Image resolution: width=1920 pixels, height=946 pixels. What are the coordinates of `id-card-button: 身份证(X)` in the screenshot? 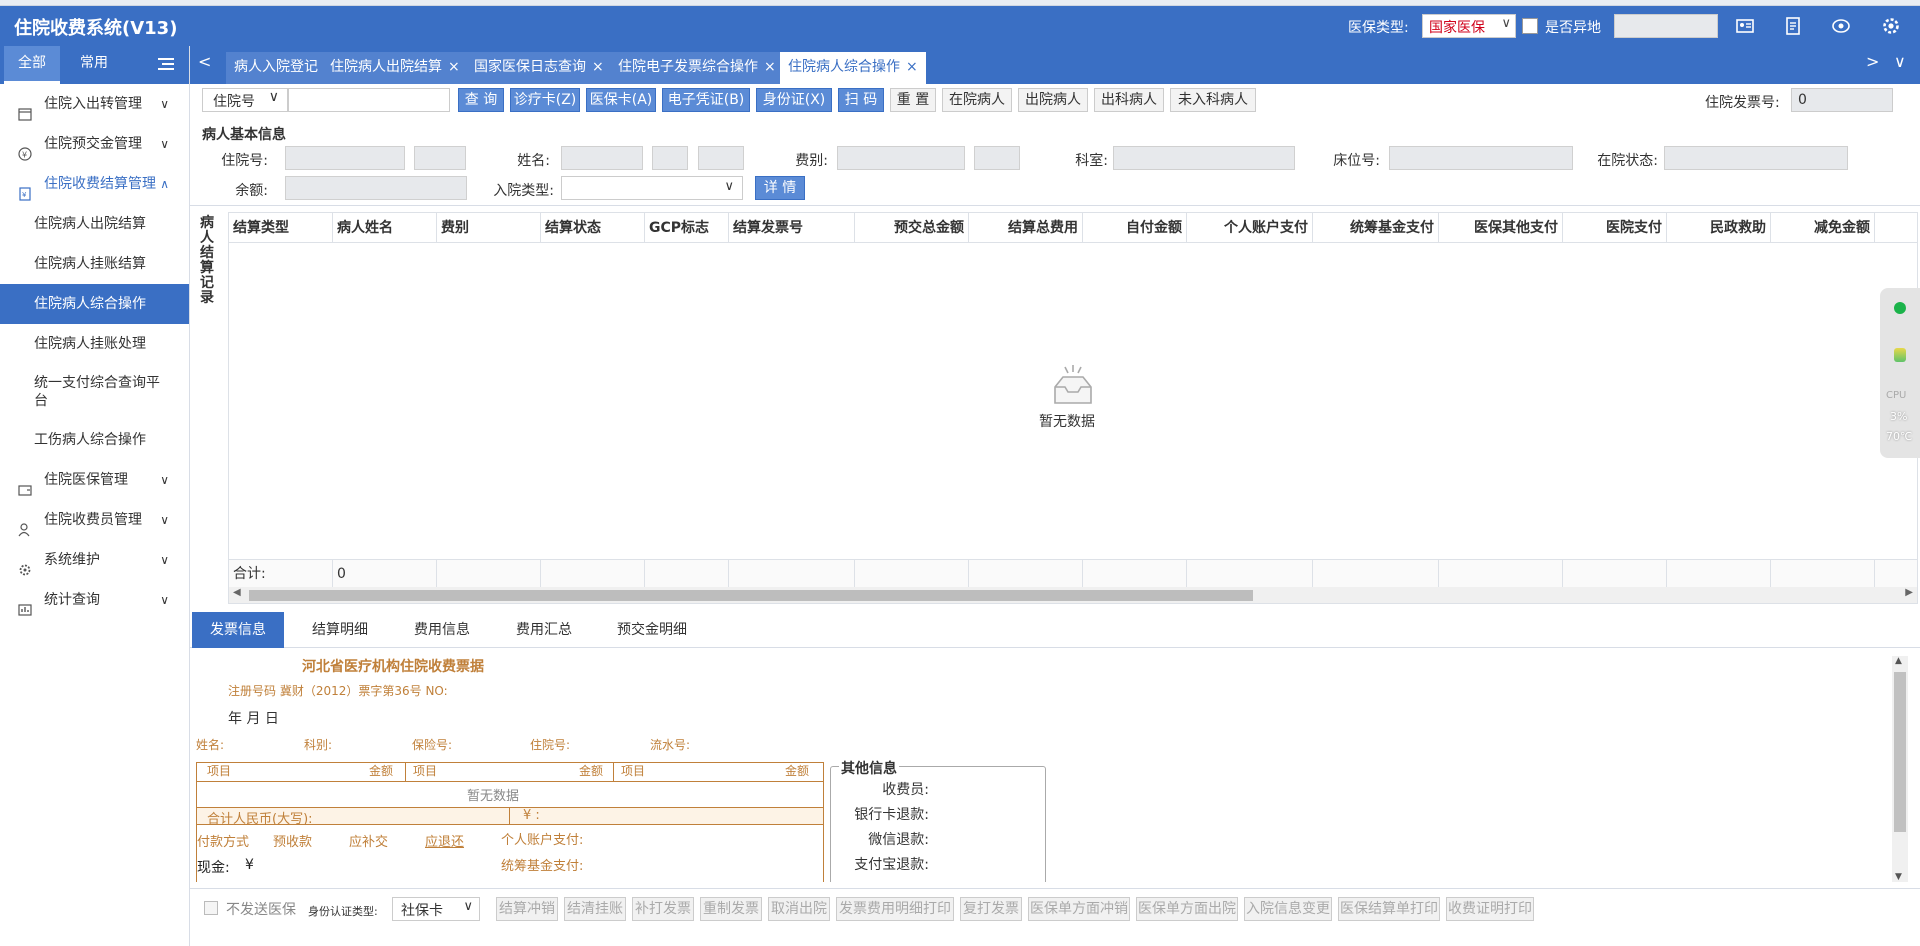 It's located at (794, 100).